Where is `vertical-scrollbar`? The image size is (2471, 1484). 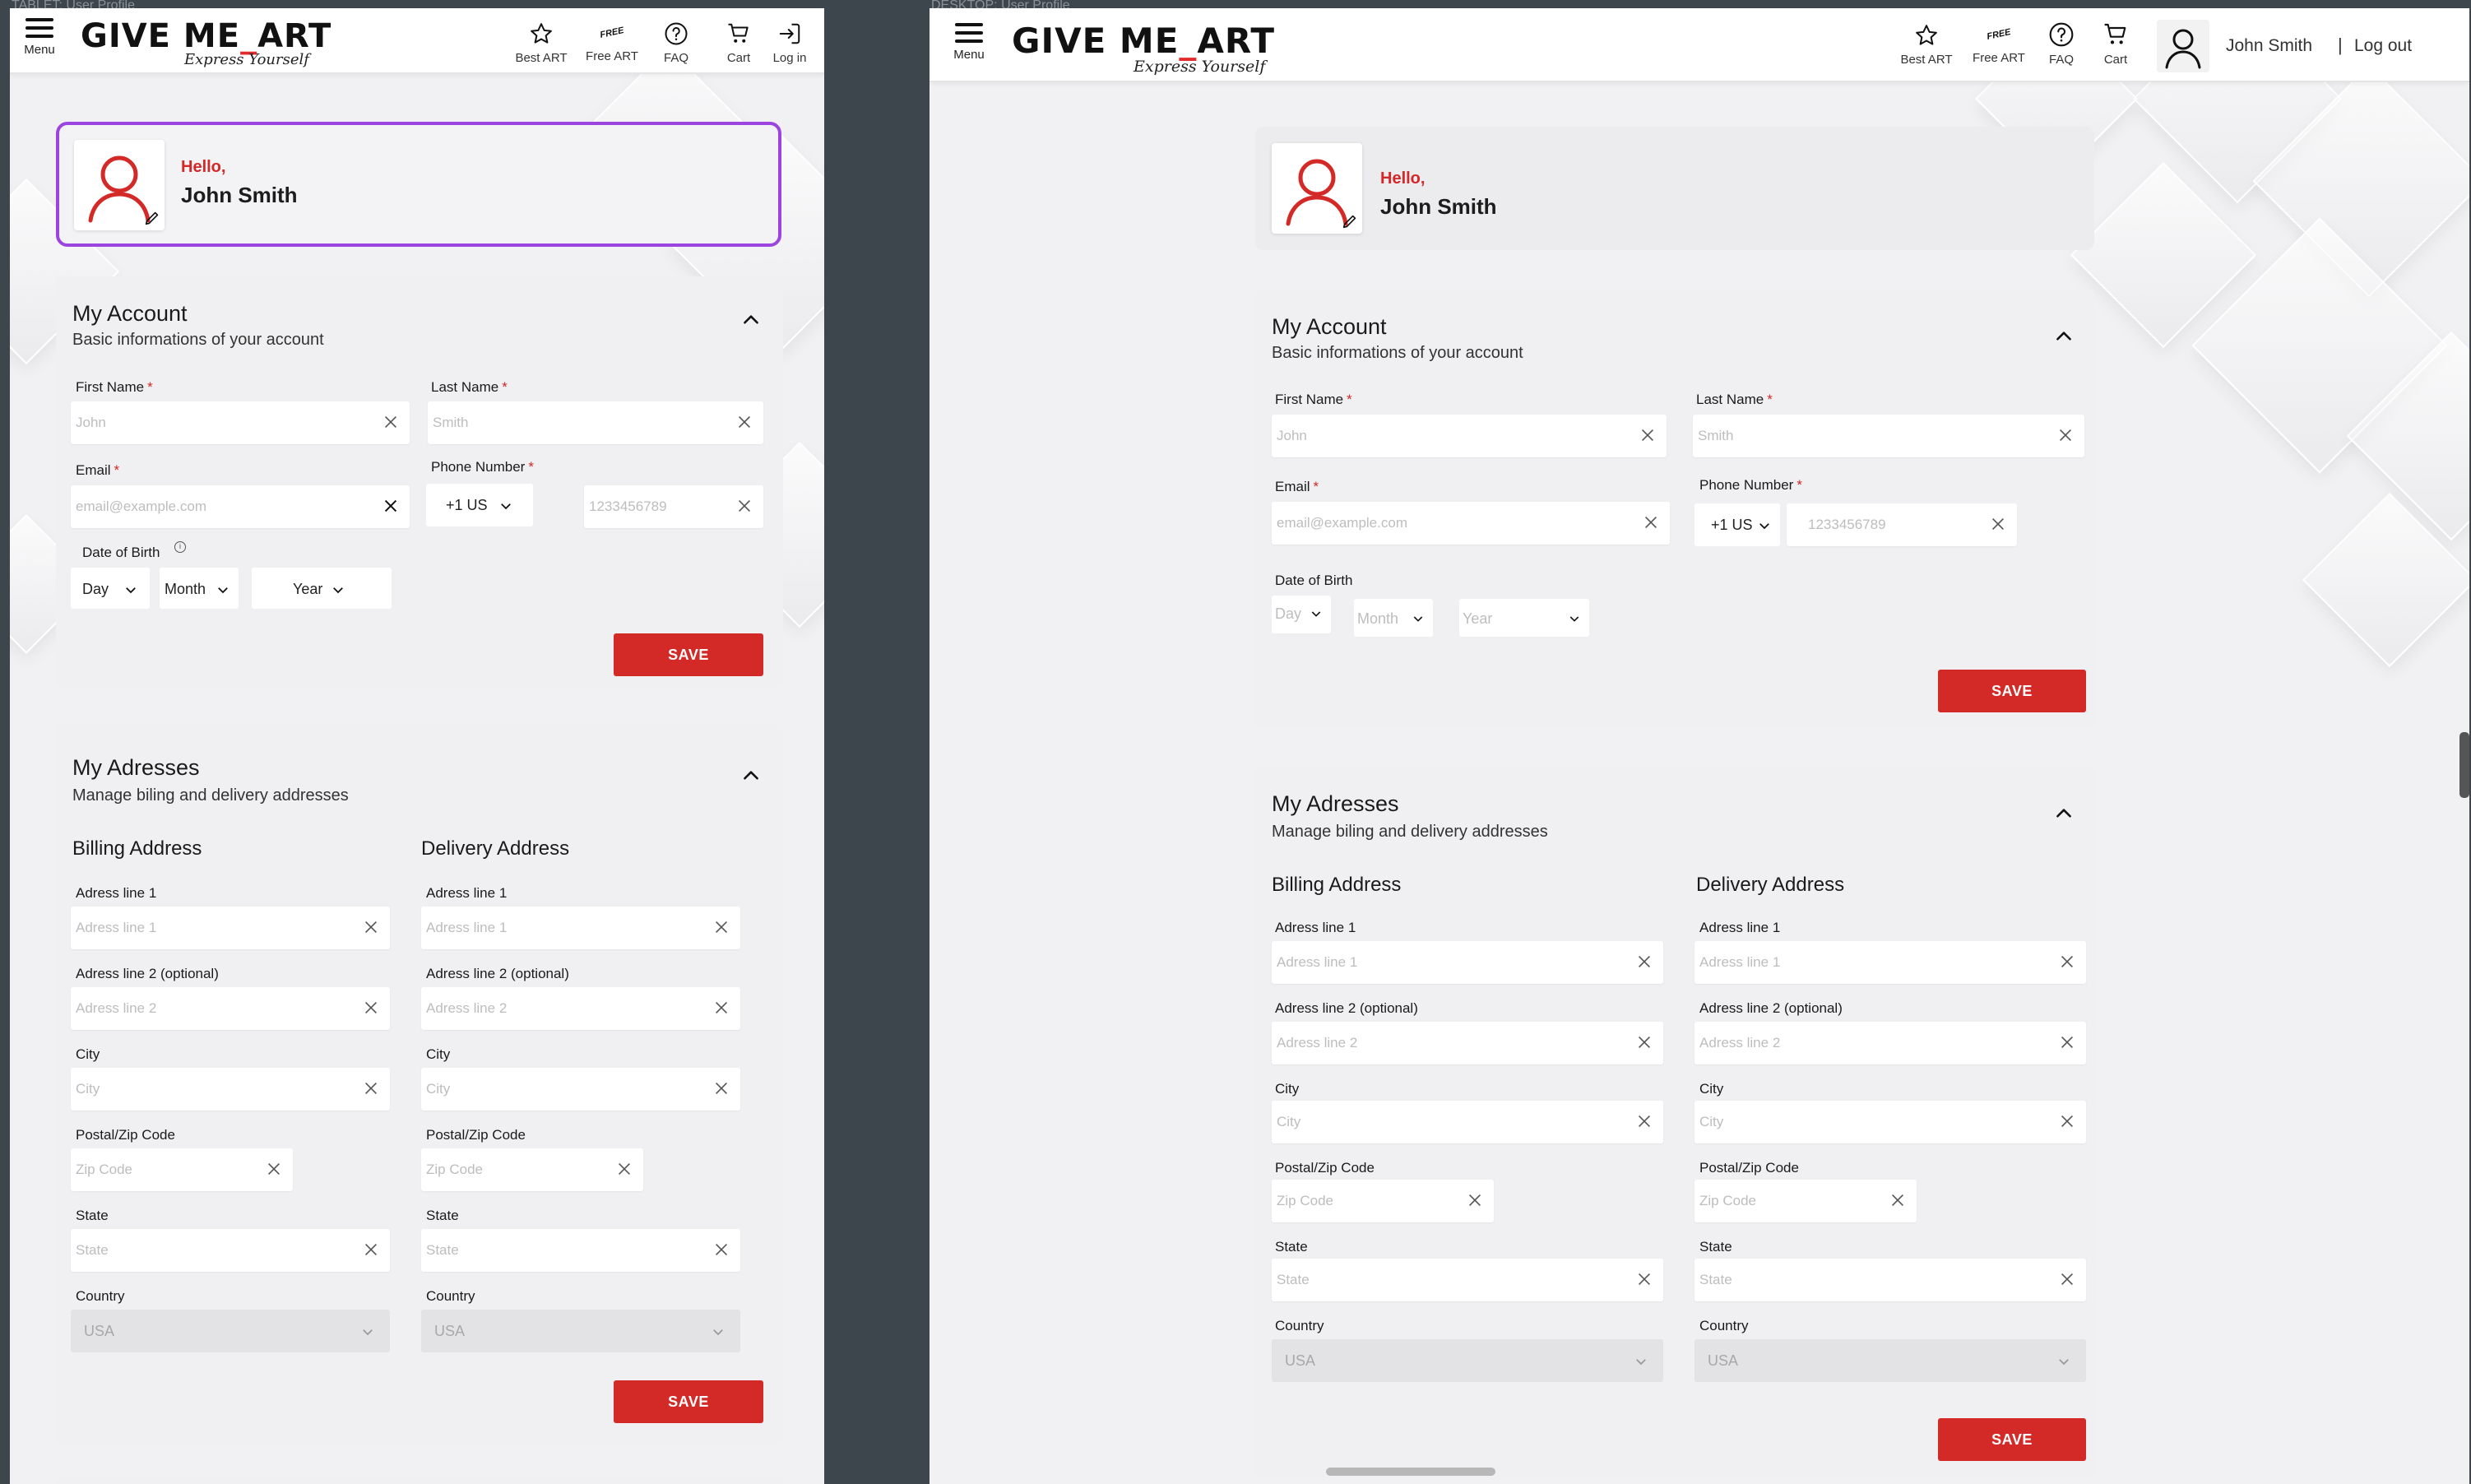 vertical-scrollbar is located at coordinates (2464, 765).